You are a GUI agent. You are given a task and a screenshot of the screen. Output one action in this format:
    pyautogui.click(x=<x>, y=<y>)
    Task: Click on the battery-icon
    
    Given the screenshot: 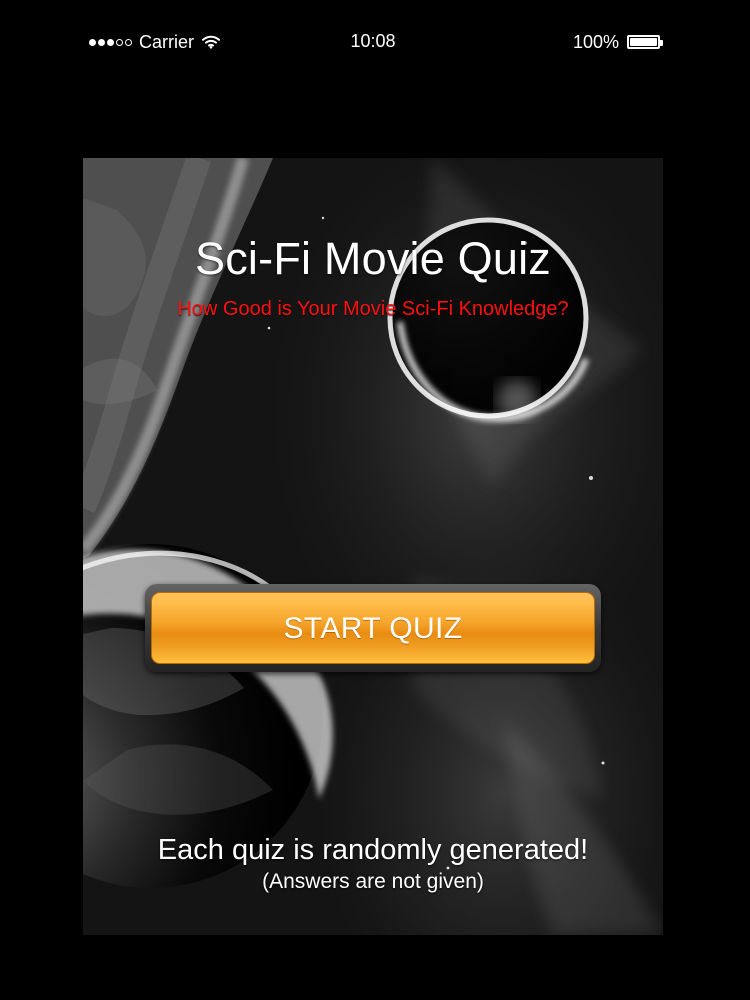 What is the action you would take?
    pyautogui.click(x=645, y=42)
    